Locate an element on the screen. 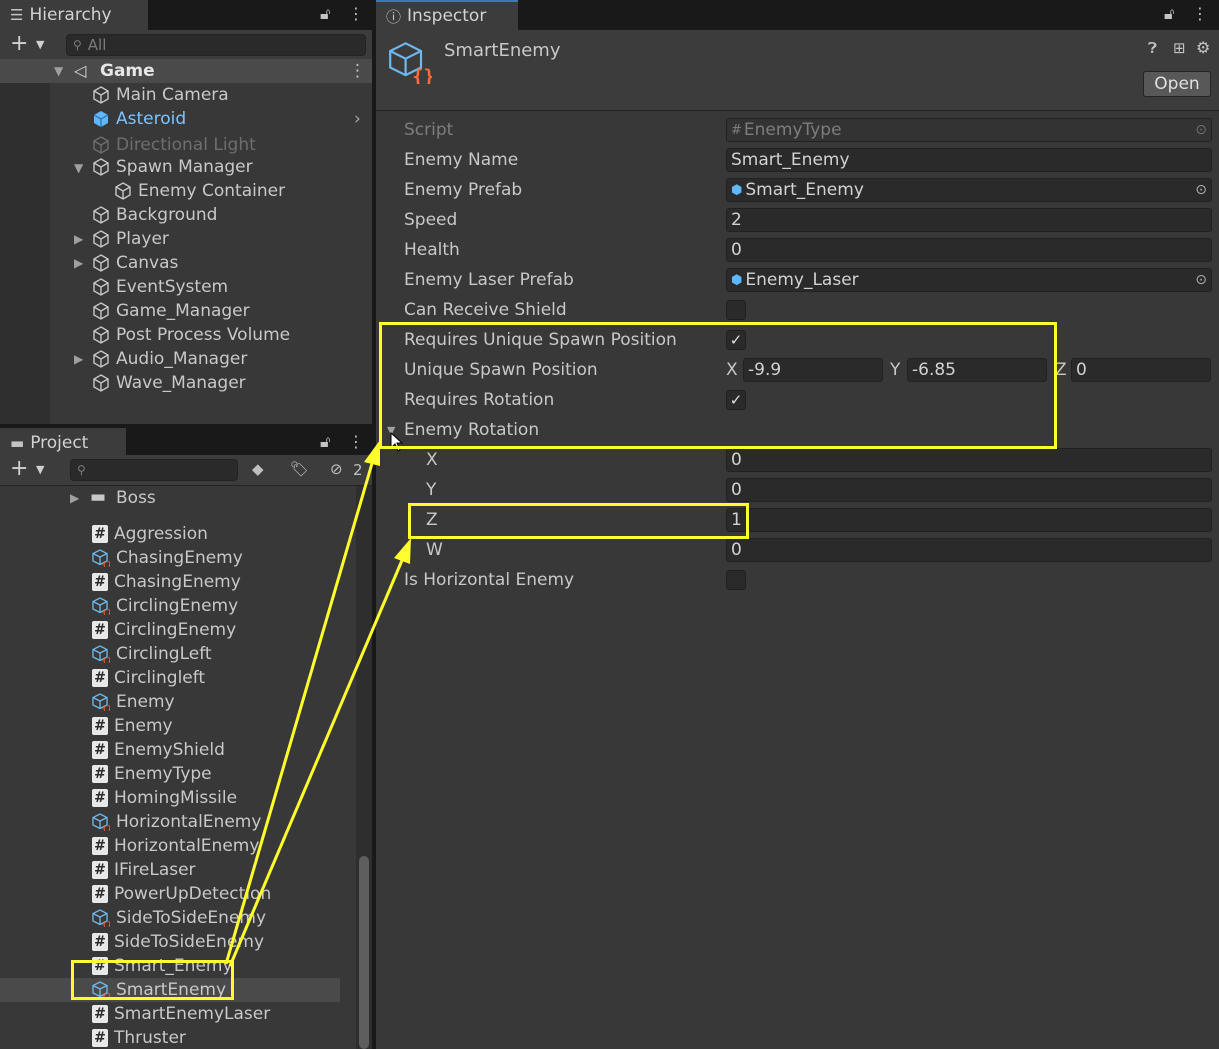 This screenshot has height=1049, width=1219. project-item: # EnemyShield is located at coordinates (216, 750).